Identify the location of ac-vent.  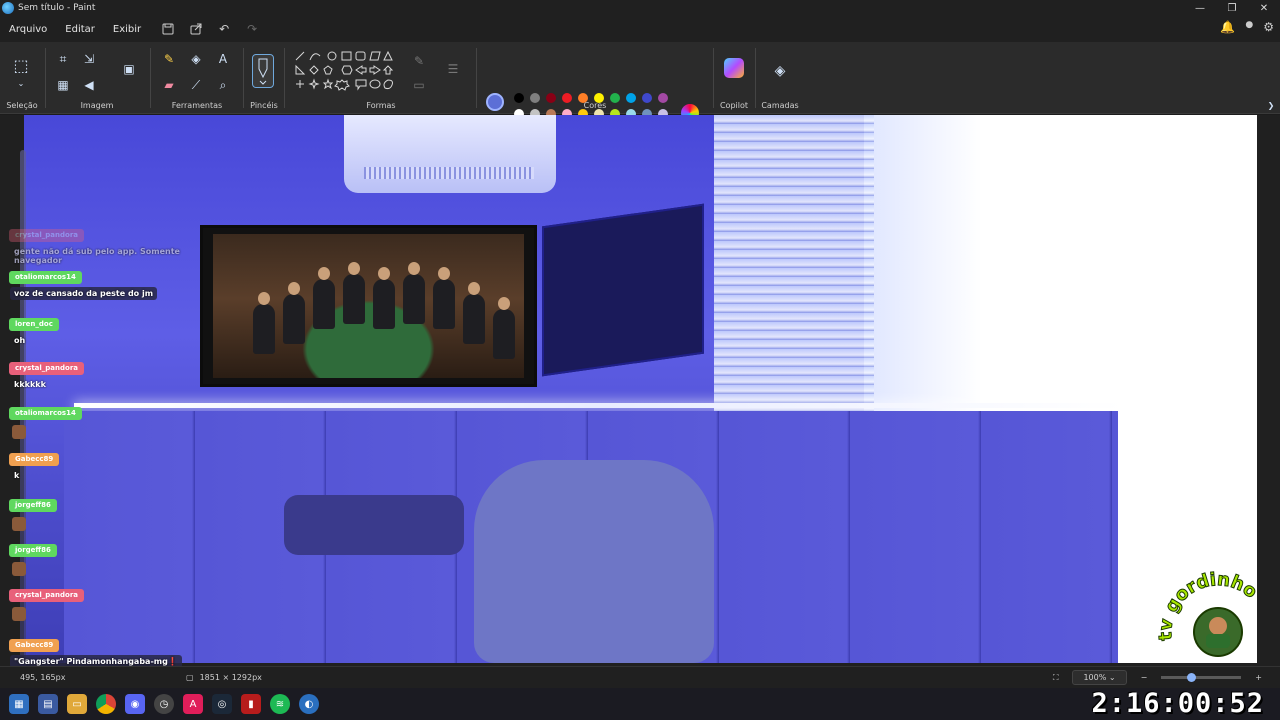
(449, 173).